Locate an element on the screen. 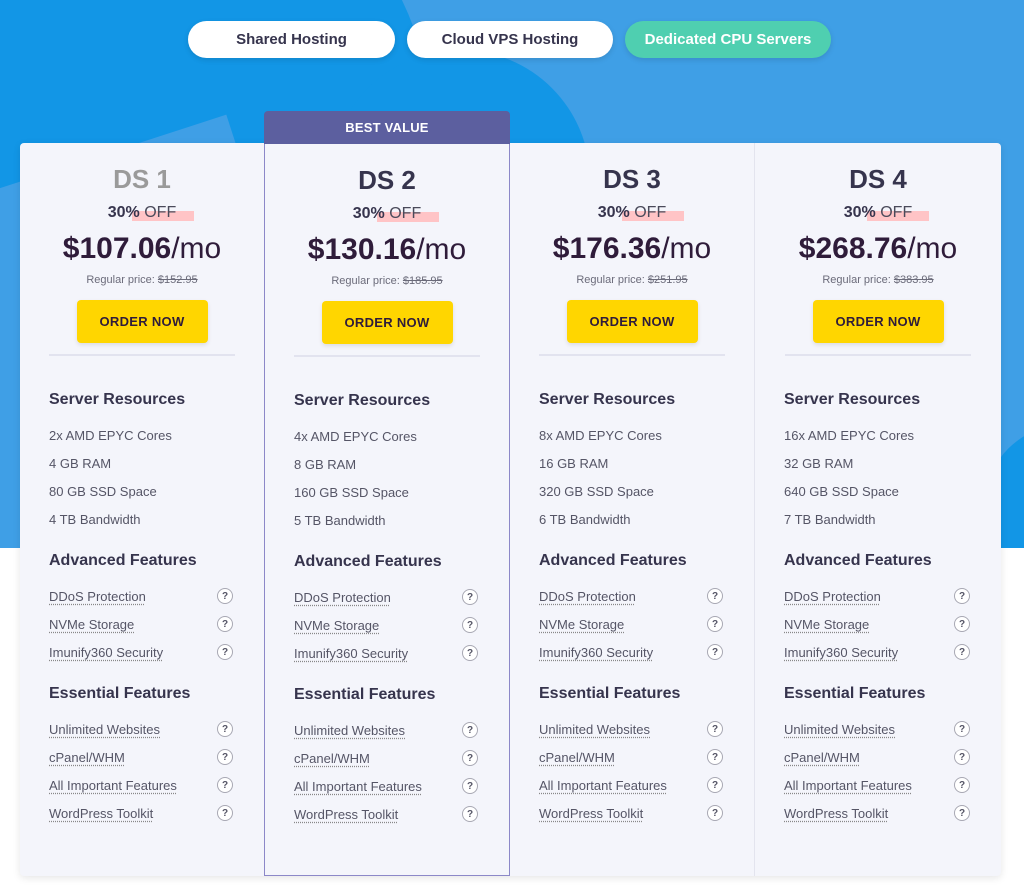  plan-name: DS 4 is located at coordinates (878, 179).